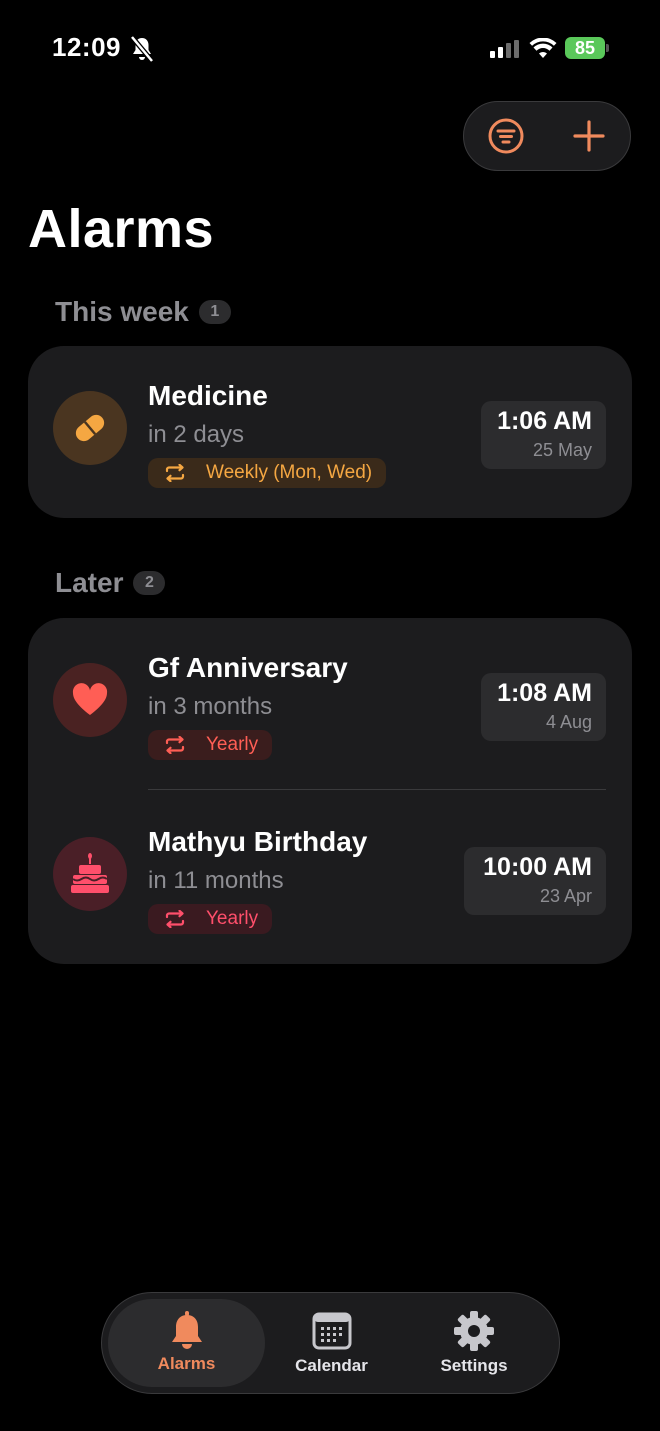  I want to click on heart-icon, so click(90, 699).